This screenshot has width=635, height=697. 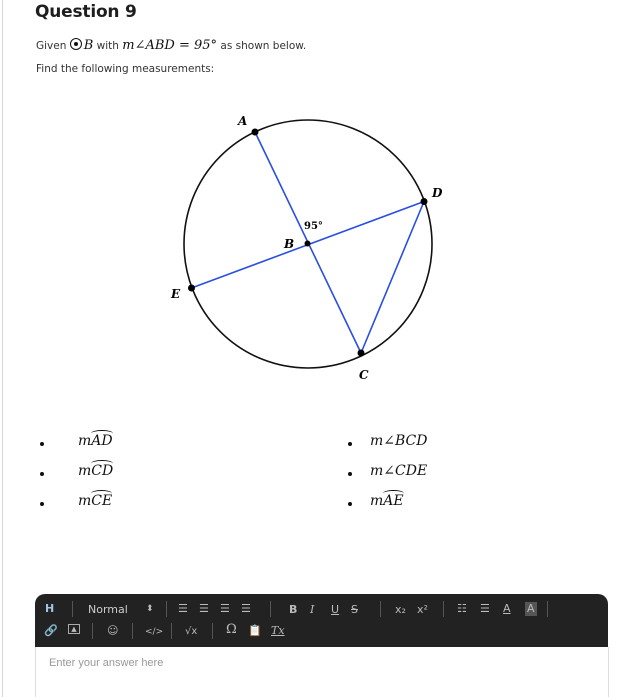 What do you see at coordinates (322, 672) in the screenshot?
I see `answer-editor: Enter your answer here` at bounding box center [322, 672].